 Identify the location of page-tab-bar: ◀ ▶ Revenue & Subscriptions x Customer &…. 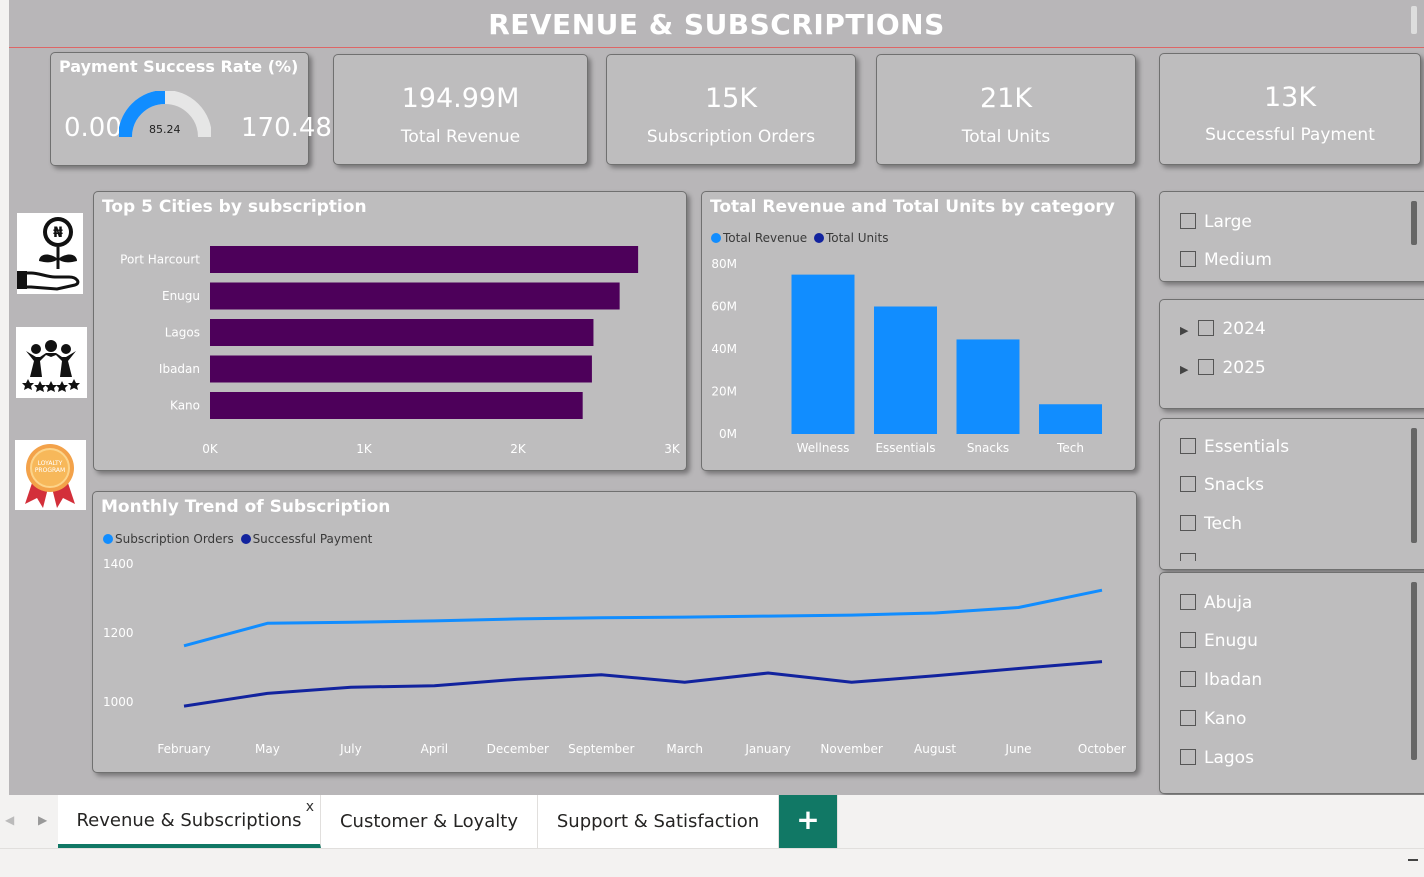
(712, 821).